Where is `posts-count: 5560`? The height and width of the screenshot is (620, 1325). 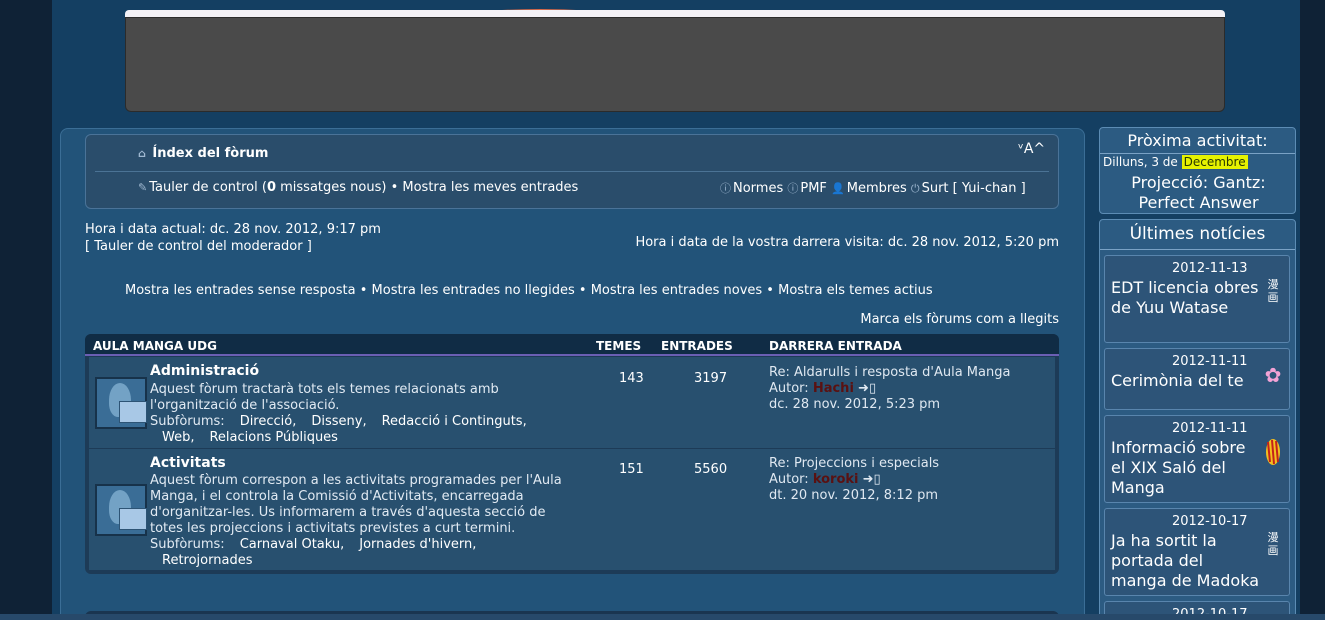
posts-count: 5560 is located at coordinates (711, 469).